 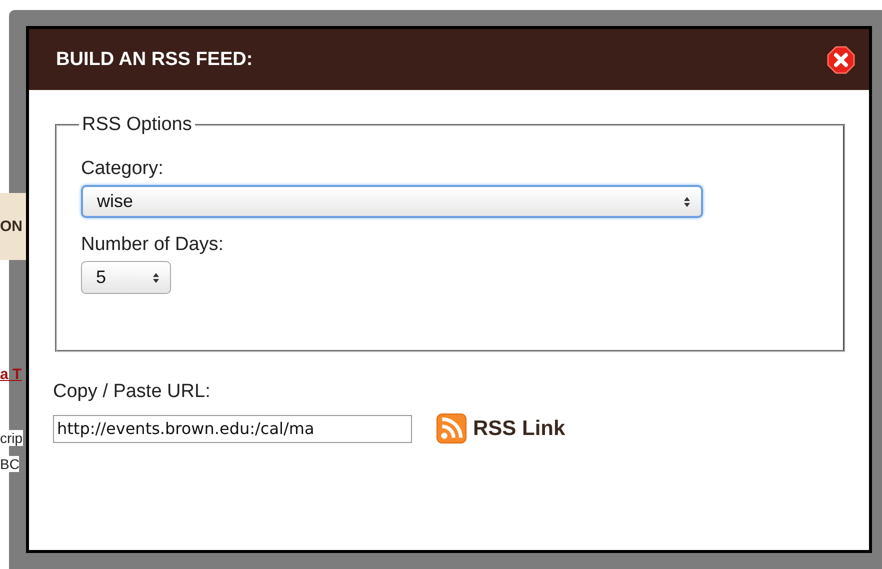 What do you see at coordinates (11, 438) in the screenshot?
I see `background-text: crip` at bounding box center [11, 438].